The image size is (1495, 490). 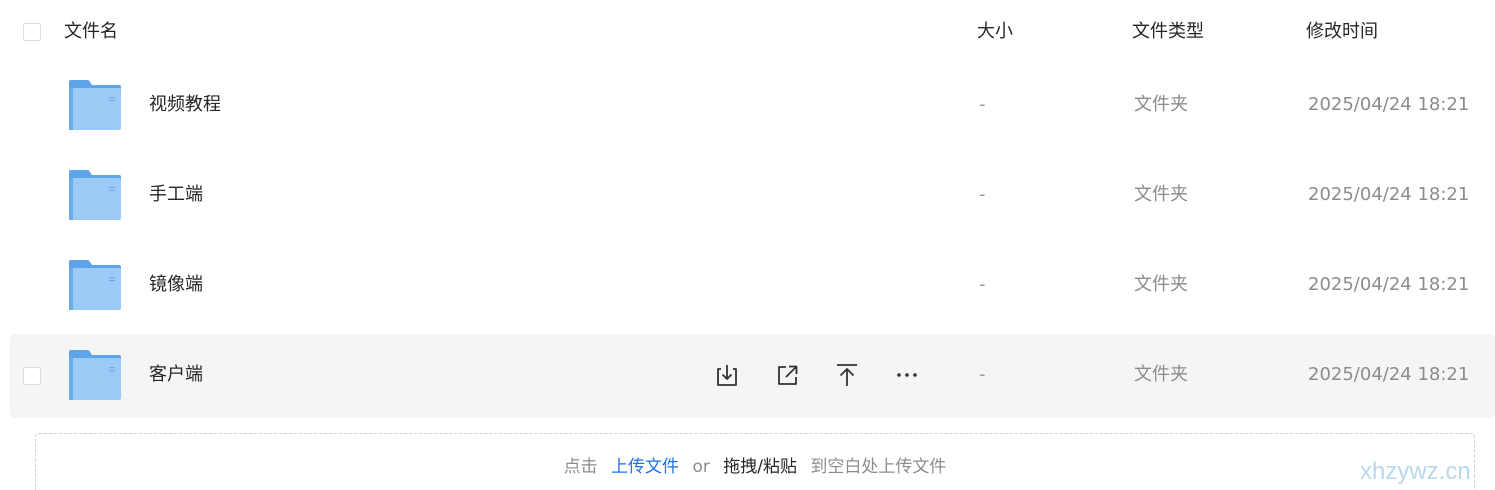 What do you see at coordinates (176, 285) in the screenshot?
I see `file-name: 镜像端` at bounding box center [176, 285].